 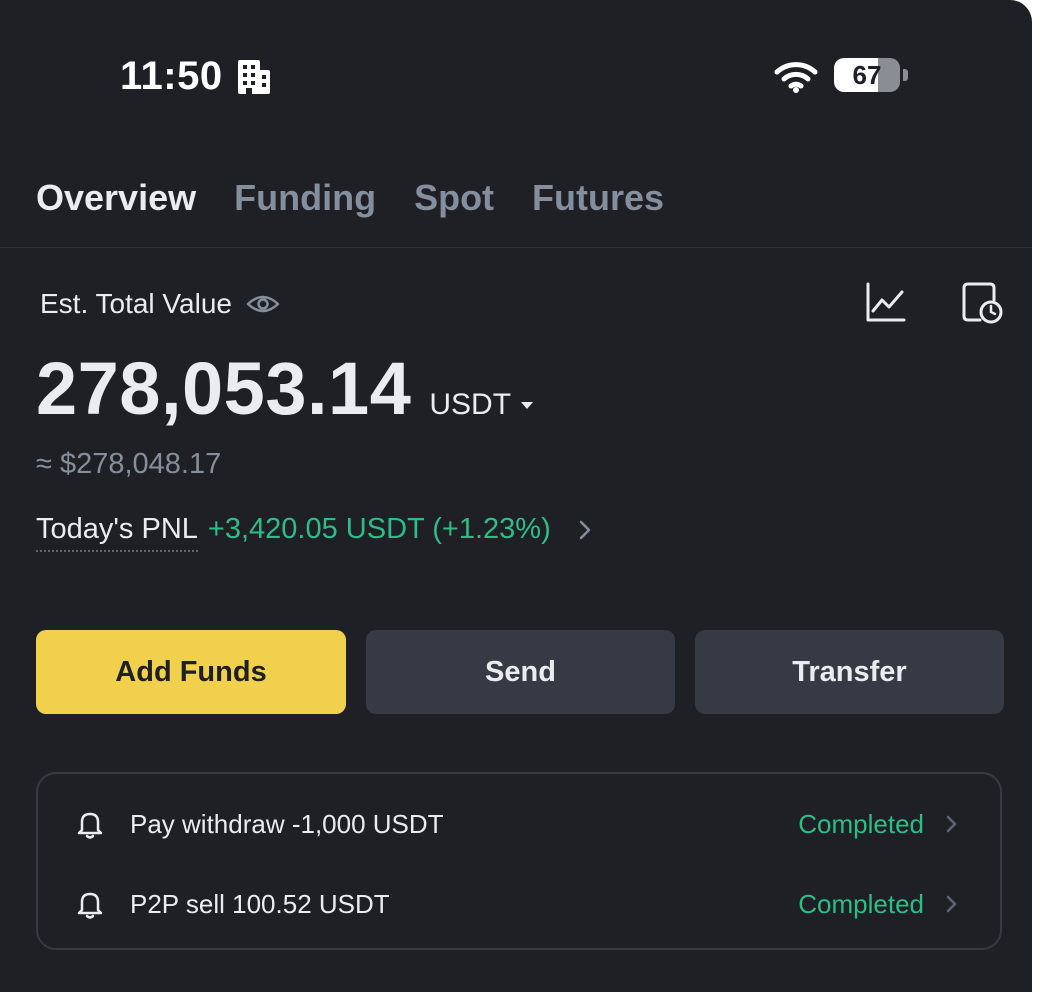 I want to click on building-icon, so click(x=254, y=77).